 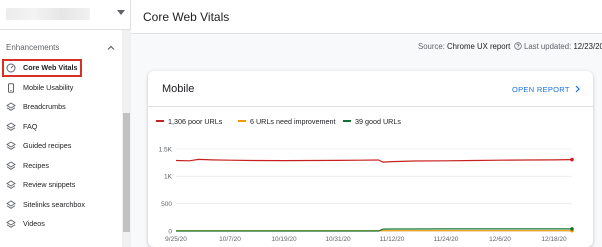 I want to click on series-end-point-poor, so click(x=572, y=159).